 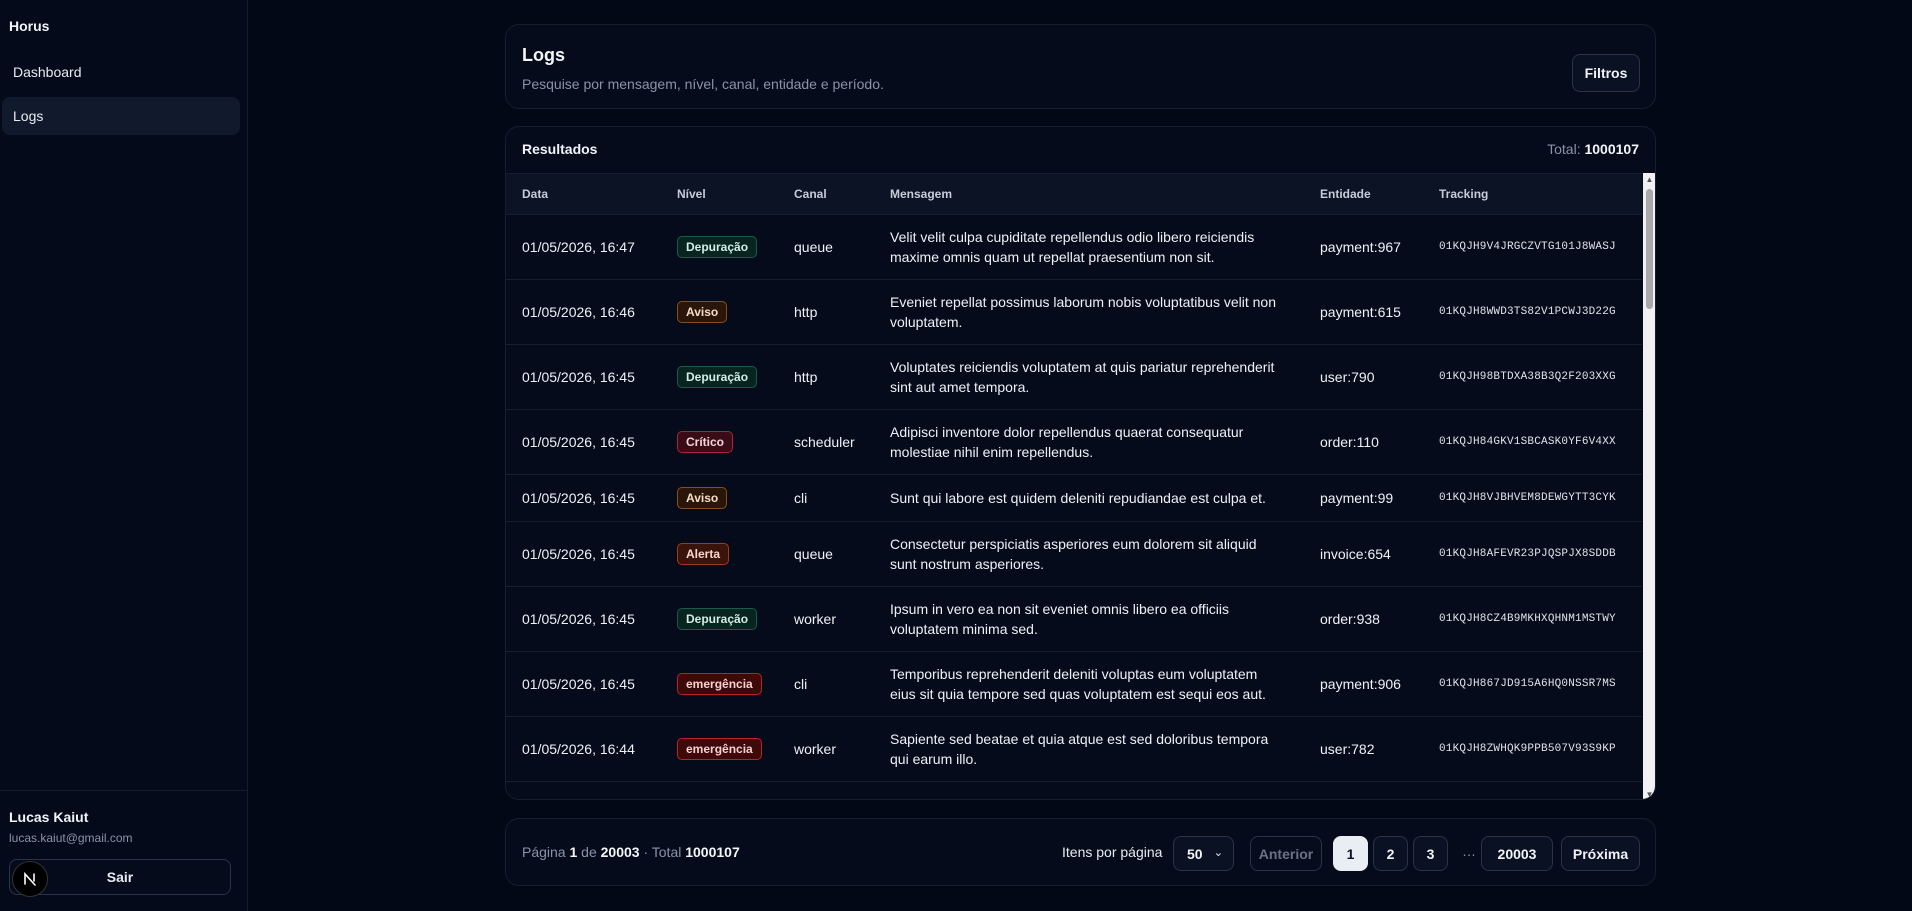 I want to click on next-logo-icon, so click(x=30, y=879).